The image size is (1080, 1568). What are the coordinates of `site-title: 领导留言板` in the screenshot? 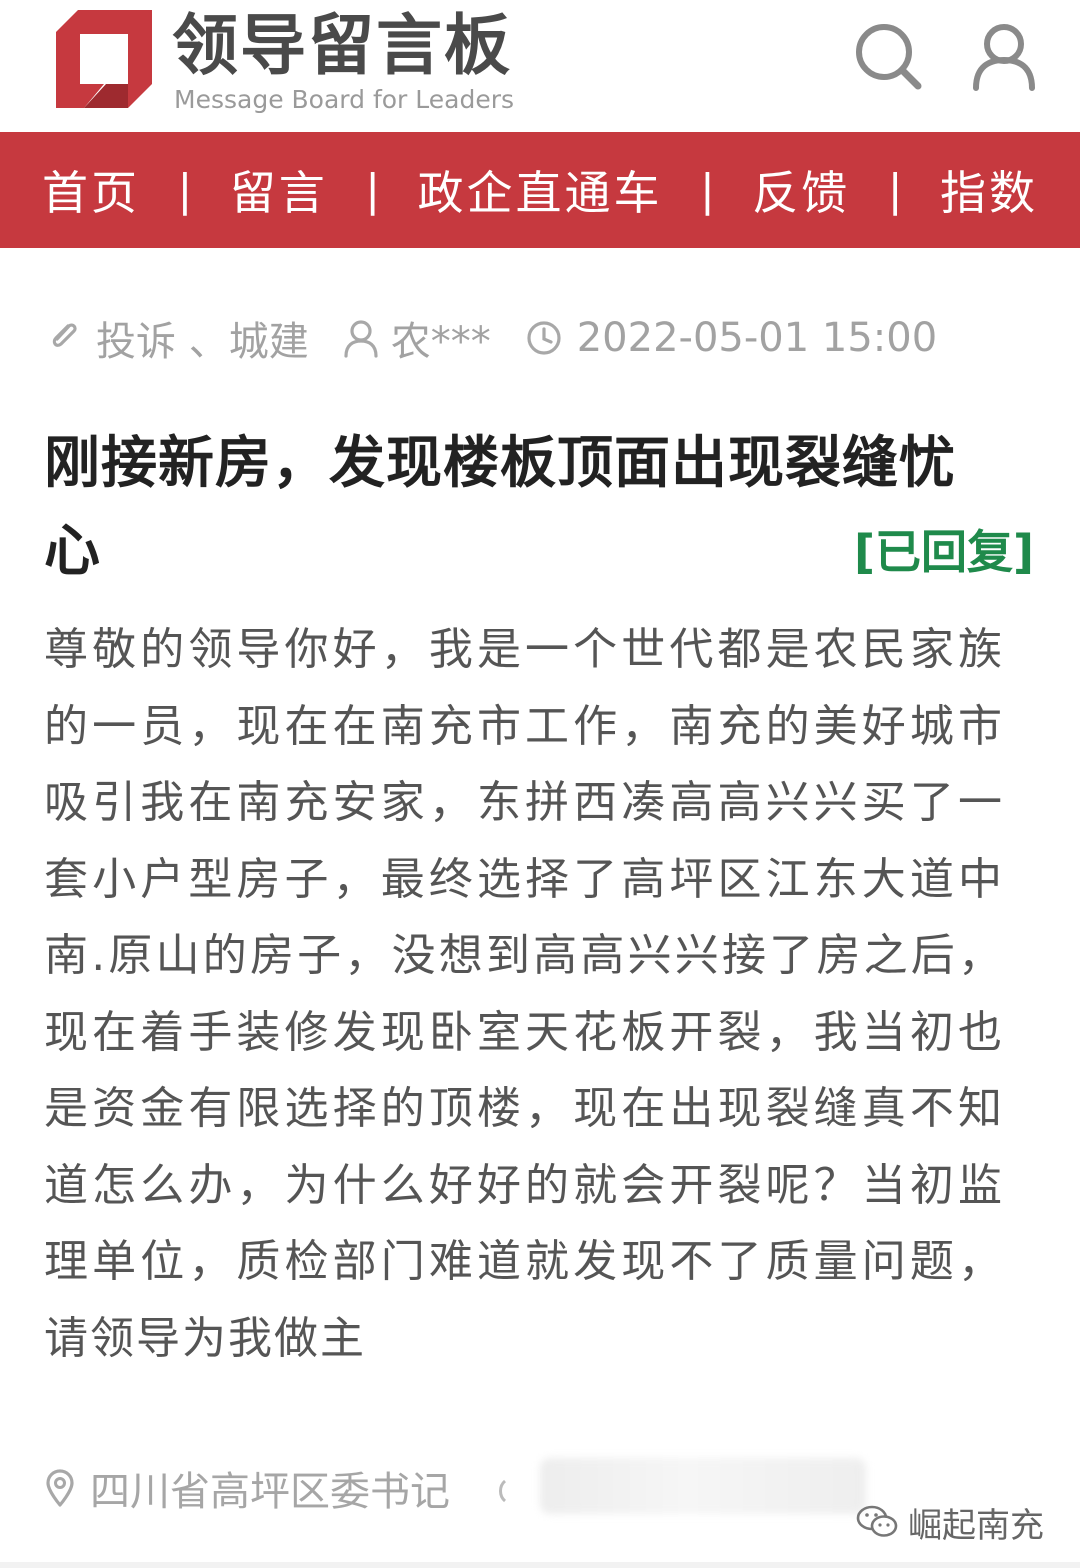 It's located at (342, 46).